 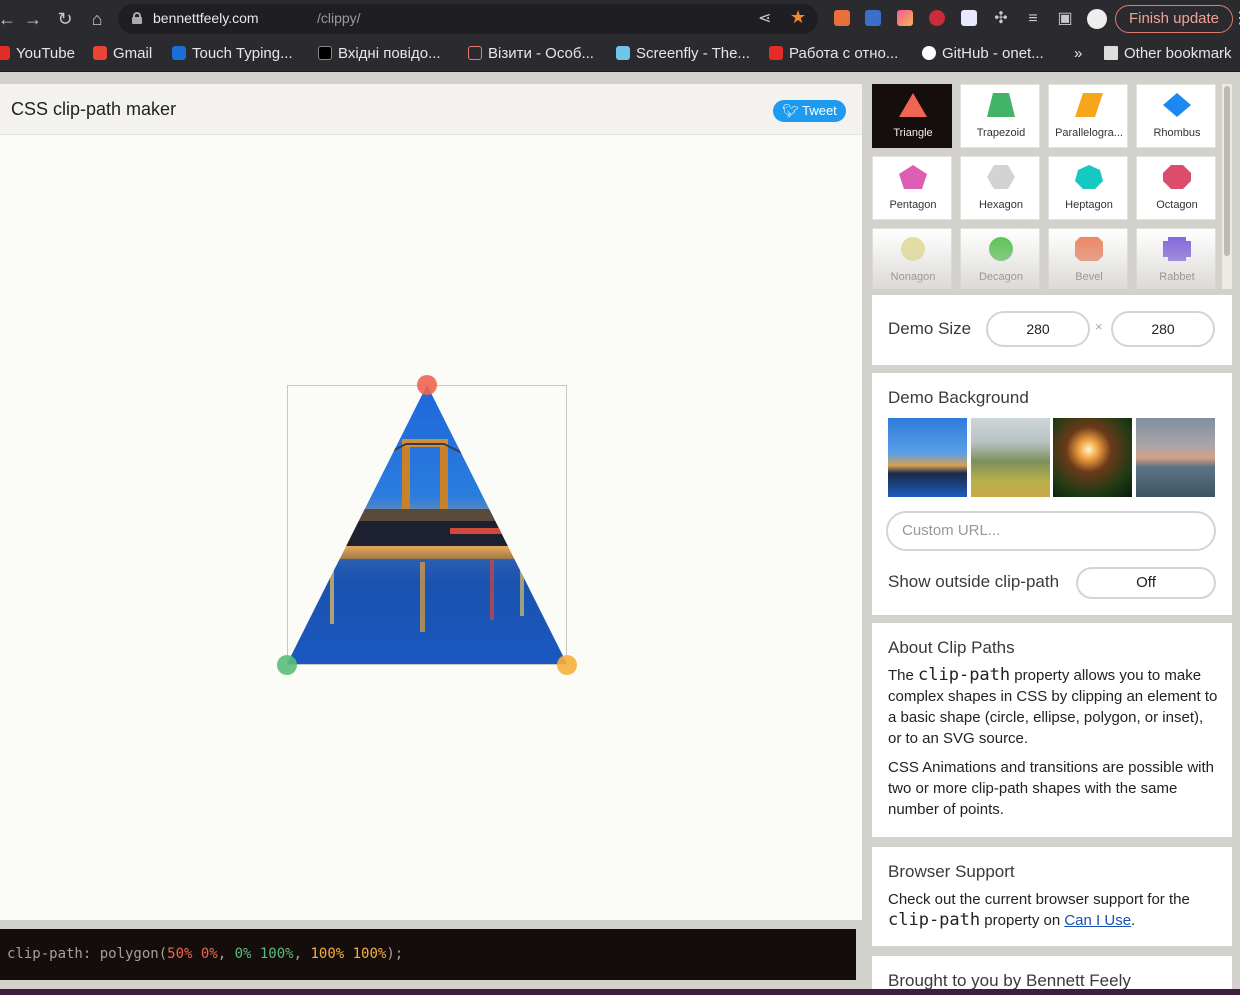 I want to click on demo-background-title: Demo Background, so click(x=958, y=397).